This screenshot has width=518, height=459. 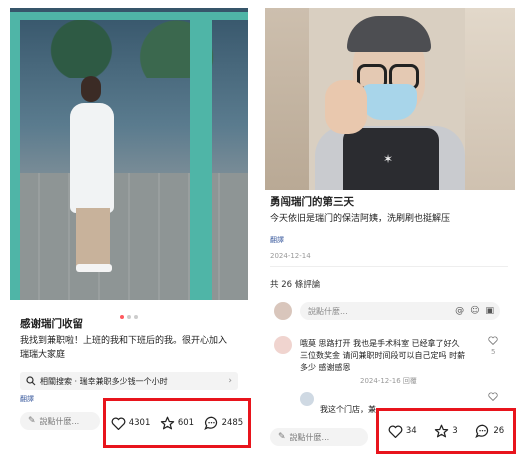 I want to click on person-shoes, so click(x=94, y=268).